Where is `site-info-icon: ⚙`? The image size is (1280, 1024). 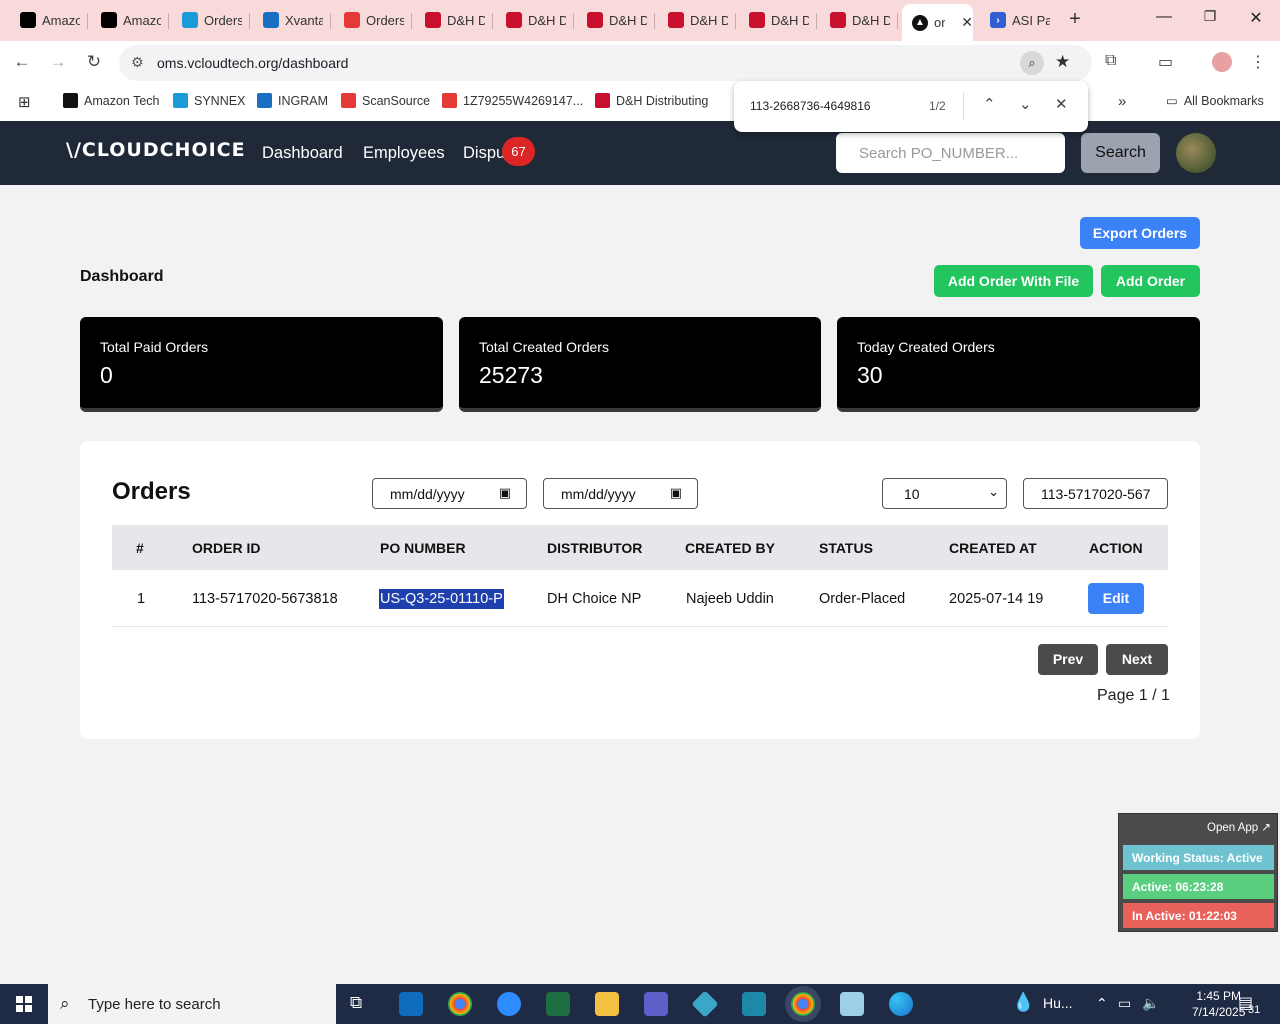 site-info-icon: ⚙ is located at coordinates (137, 62).